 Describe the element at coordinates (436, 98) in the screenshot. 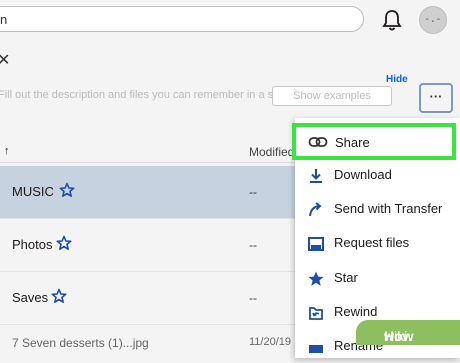

I see `more-actions-button: ···` at that location.